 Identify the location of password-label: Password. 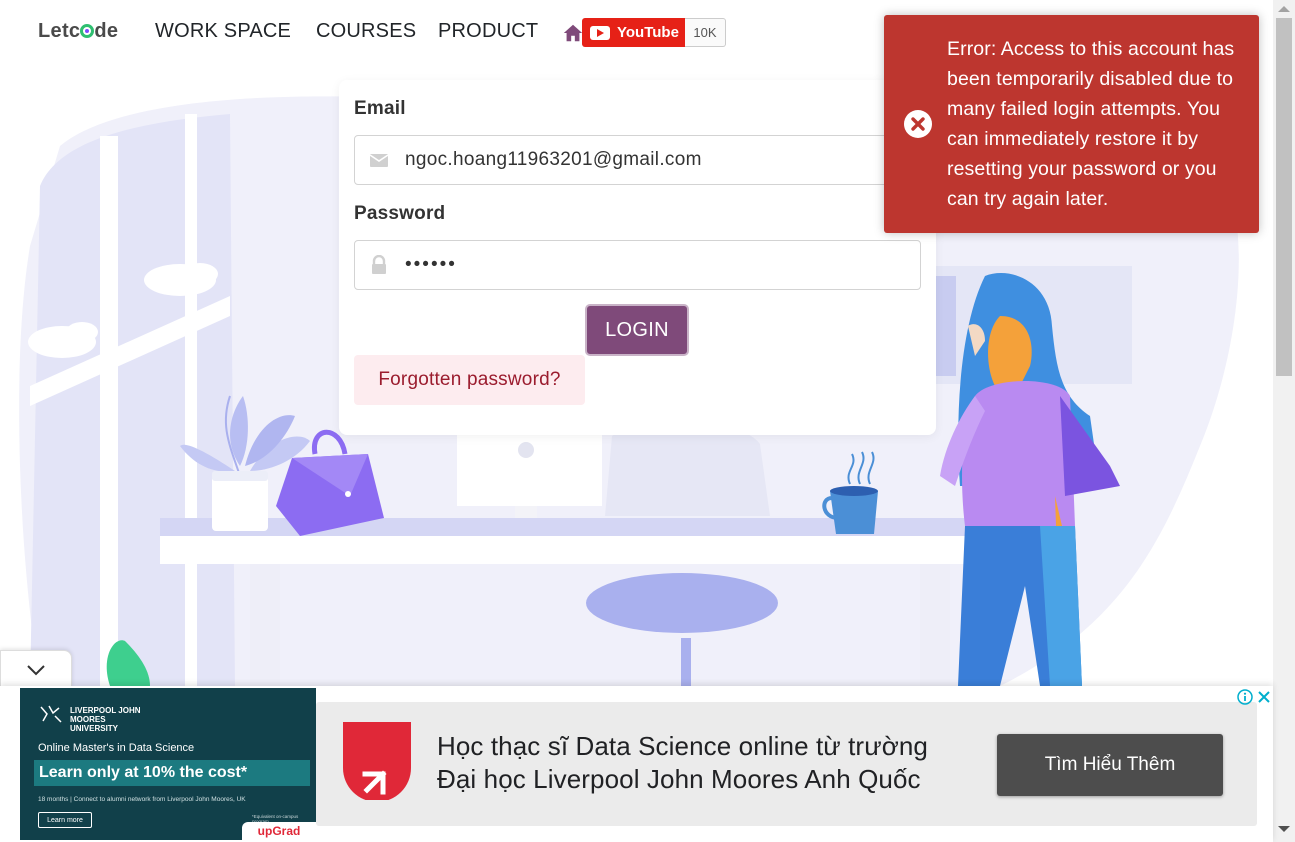
(400, 213).